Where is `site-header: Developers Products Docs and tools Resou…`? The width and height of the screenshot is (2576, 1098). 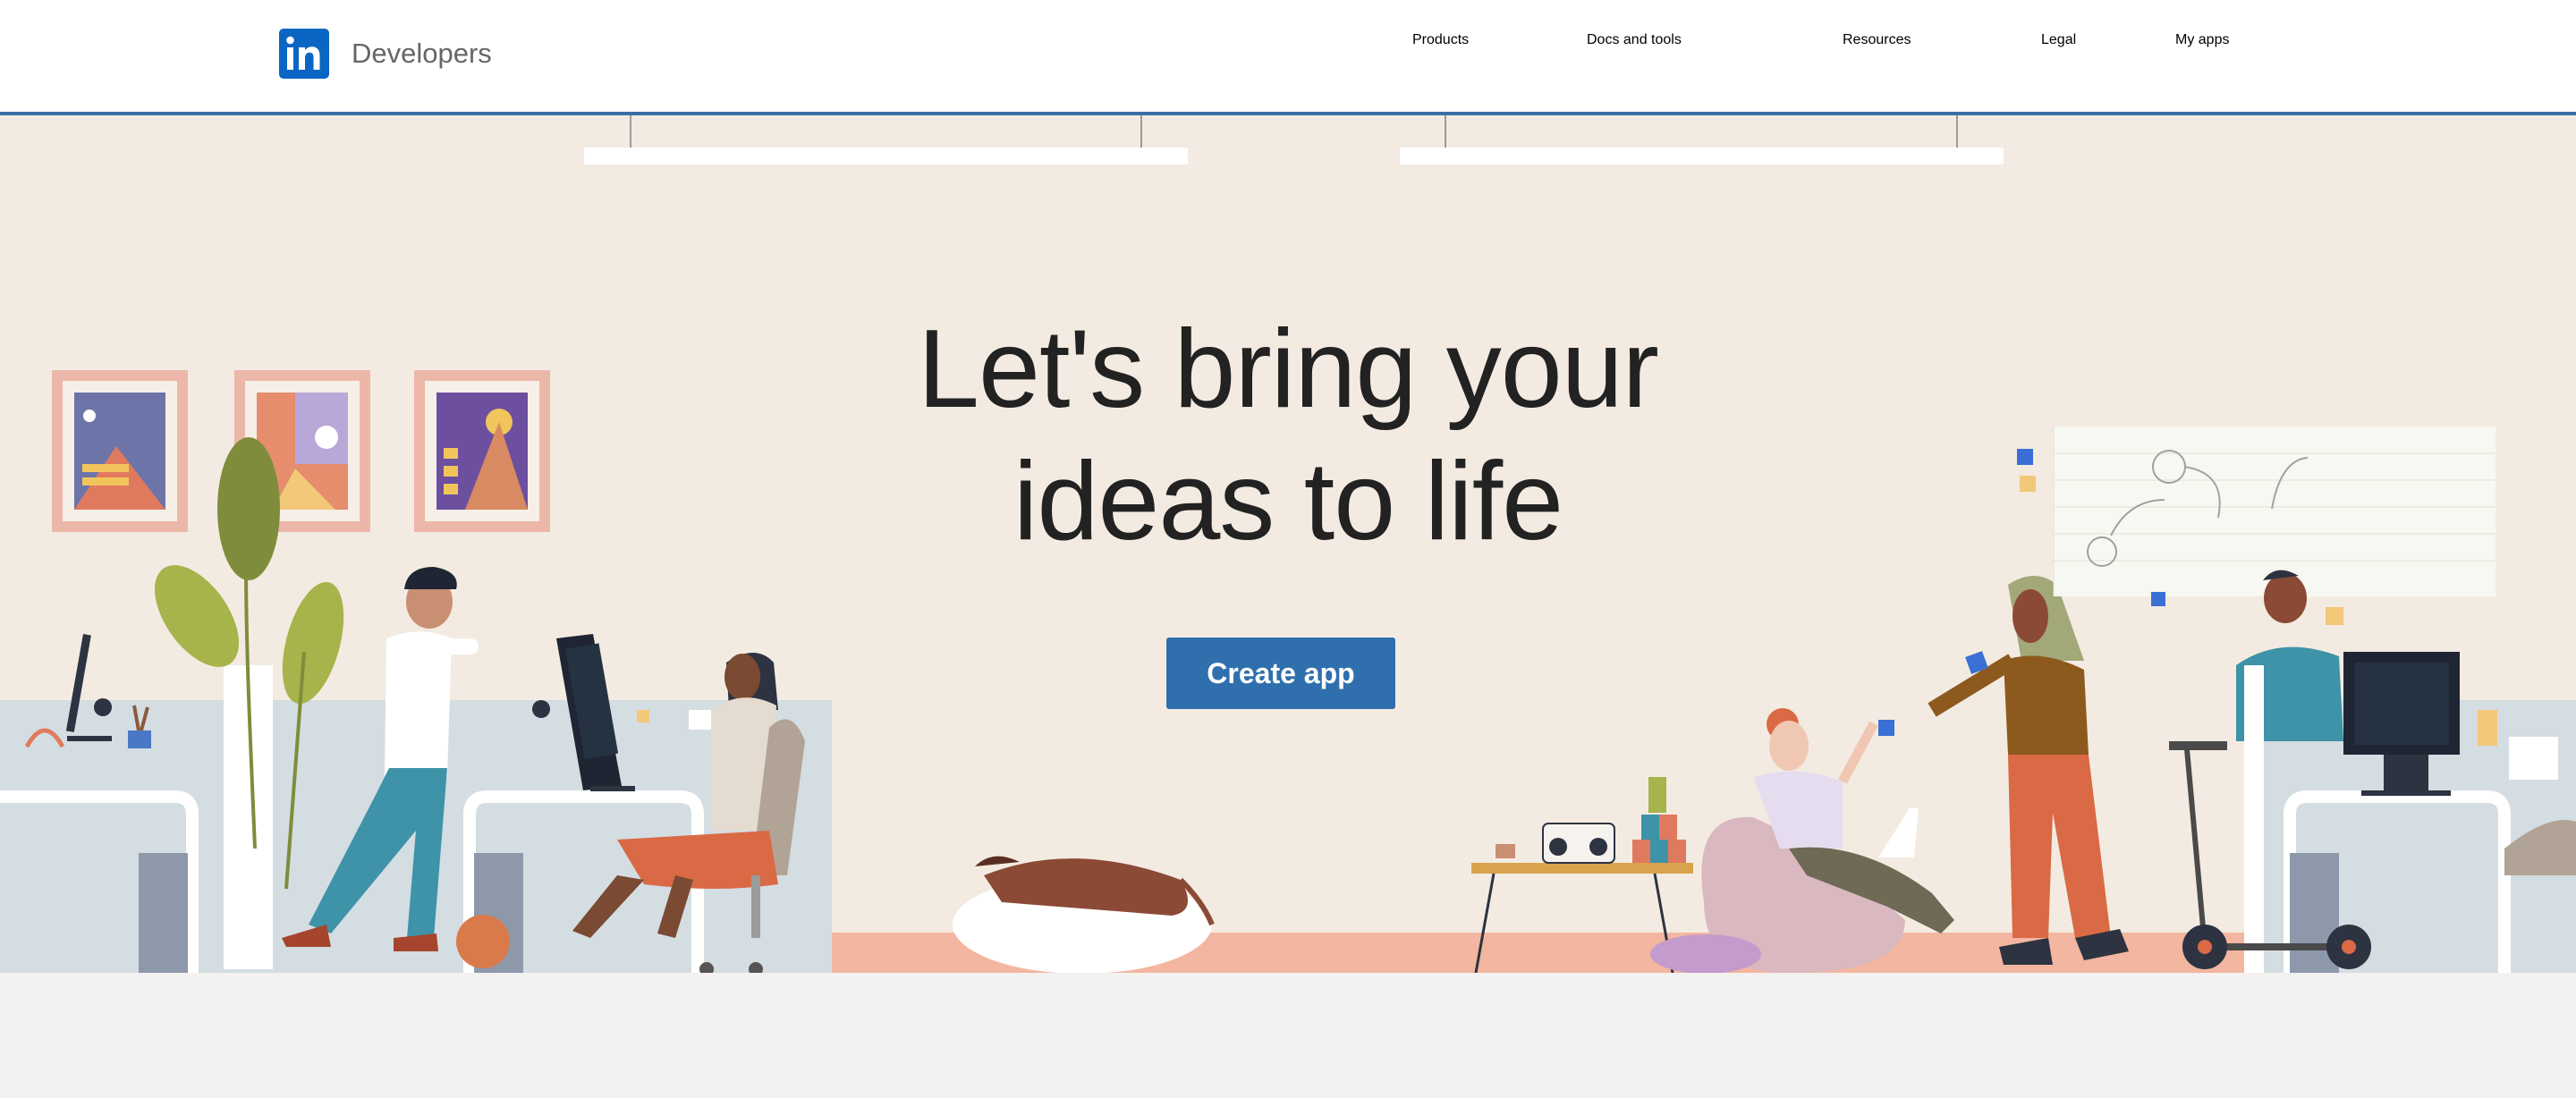
site-header: Developers Products Docs and tools Resou… is located at coordinates (1288, 57).